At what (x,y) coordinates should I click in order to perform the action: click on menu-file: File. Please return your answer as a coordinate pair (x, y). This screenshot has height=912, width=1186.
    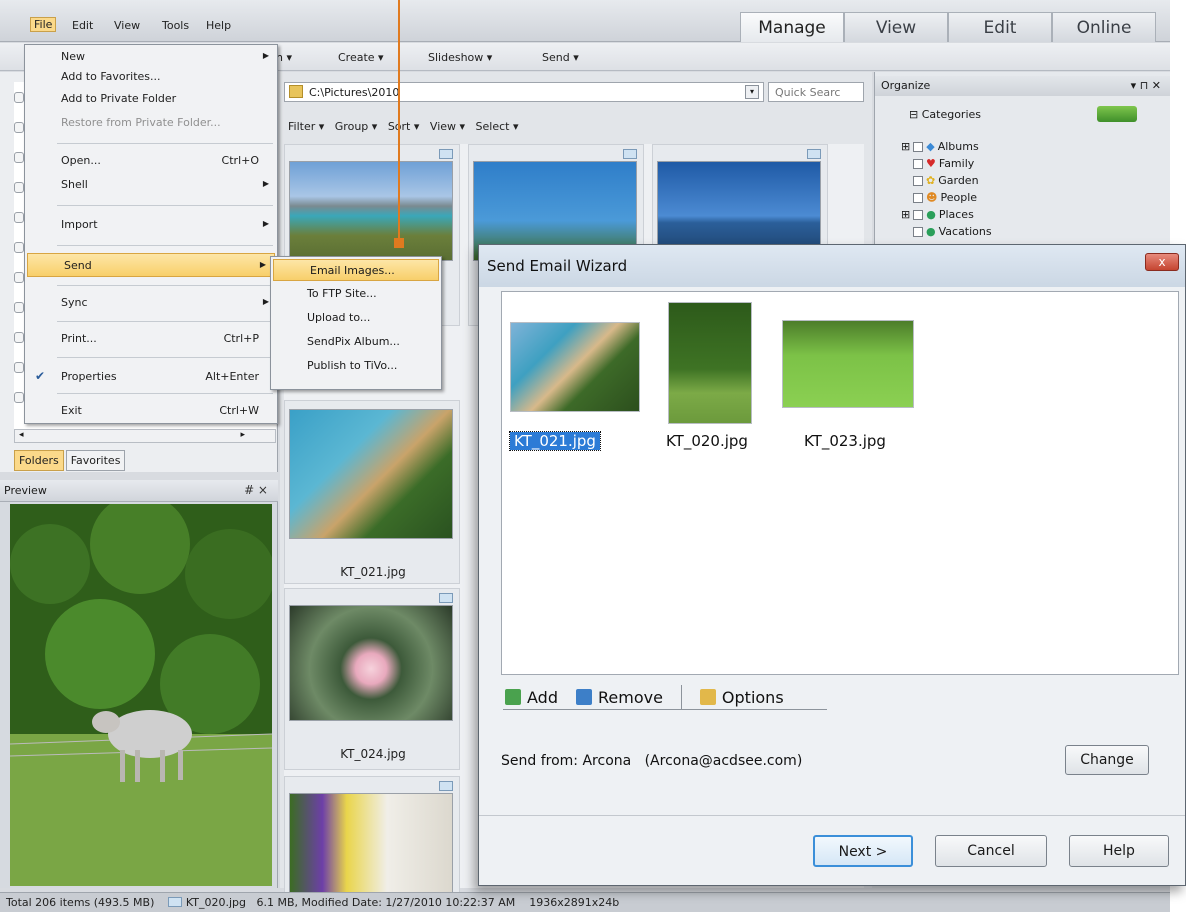
    Looking at the image, I should click on (43, 24).